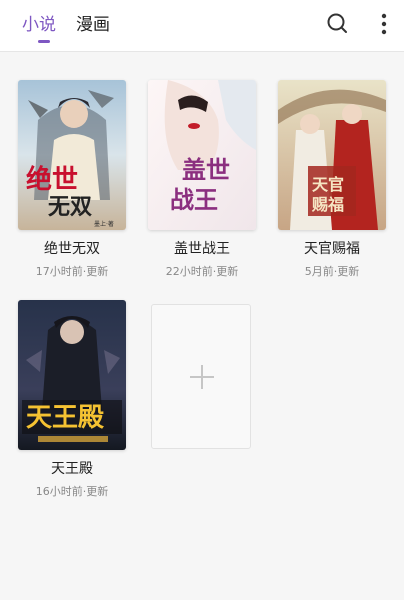 This screenshot has height=600, width=404. I want to click on top-bar: 小说 漫画, so click(202, 26).